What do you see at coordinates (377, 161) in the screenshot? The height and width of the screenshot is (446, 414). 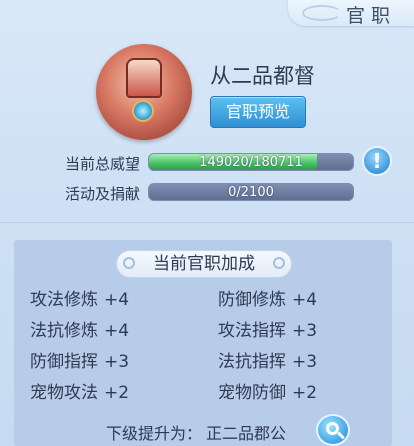 I see `question-icon: !` at bounding box center [377, 161].